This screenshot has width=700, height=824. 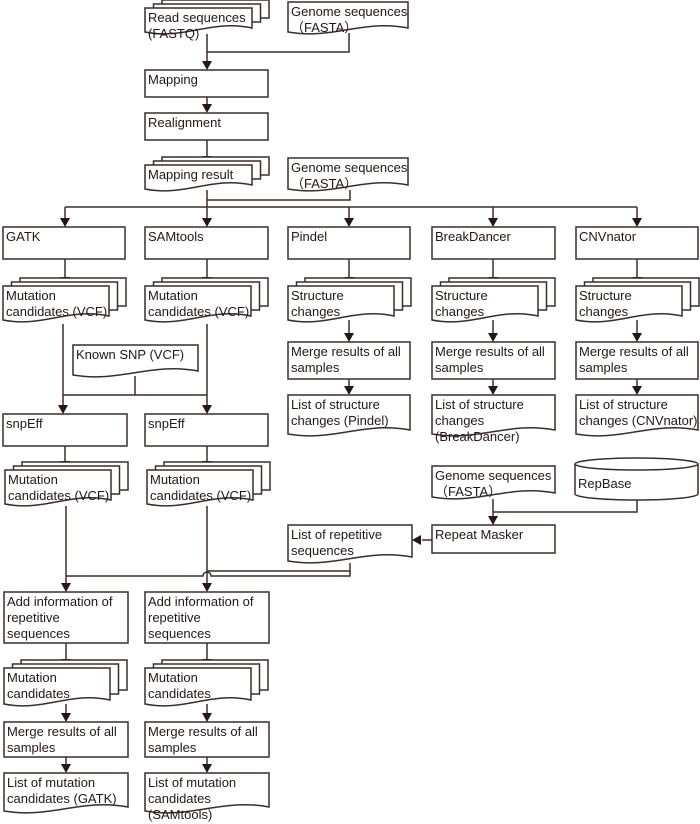 I want to click on node-genome-3: Genome sequences（FASTA）, so click(x=493, y=482).